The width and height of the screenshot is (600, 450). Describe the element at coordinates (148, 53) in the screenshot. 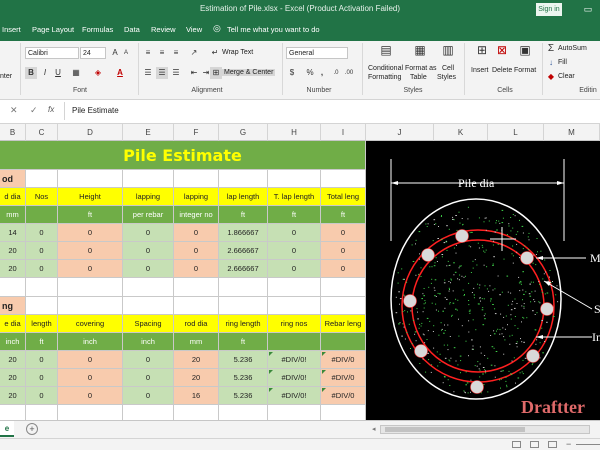

I see `align-top-icon: ≡` at that location.